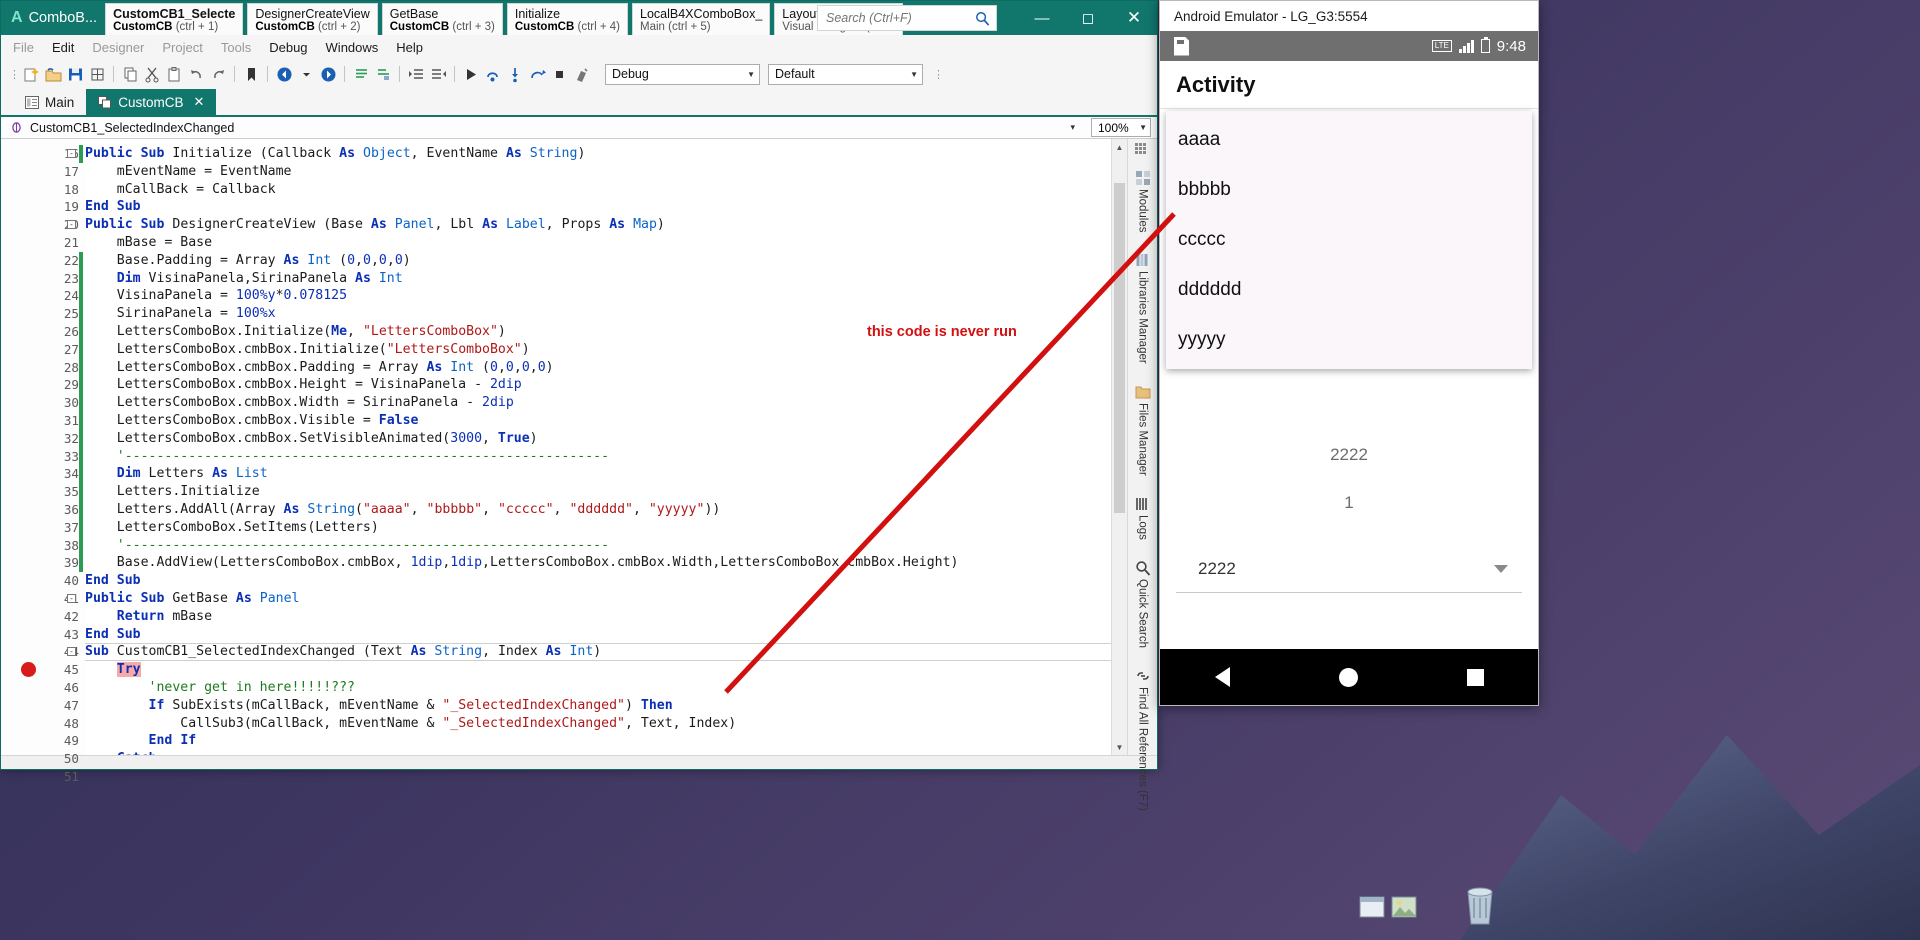  I want to click on recent-apps-icon, so click(1475, 677).